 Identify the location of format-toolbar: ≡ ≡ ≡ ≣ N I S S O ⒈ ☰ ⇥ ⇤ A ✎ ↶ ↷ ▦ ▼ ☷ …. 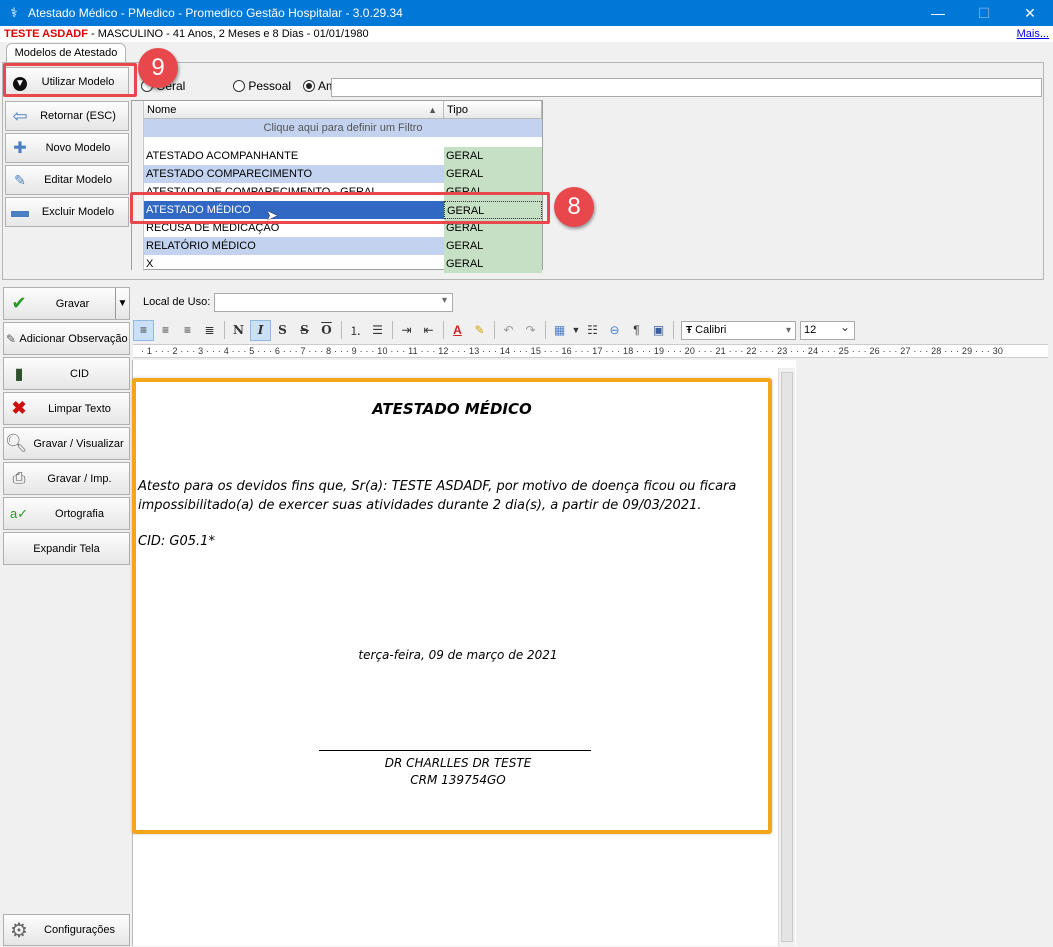
(590, 330).